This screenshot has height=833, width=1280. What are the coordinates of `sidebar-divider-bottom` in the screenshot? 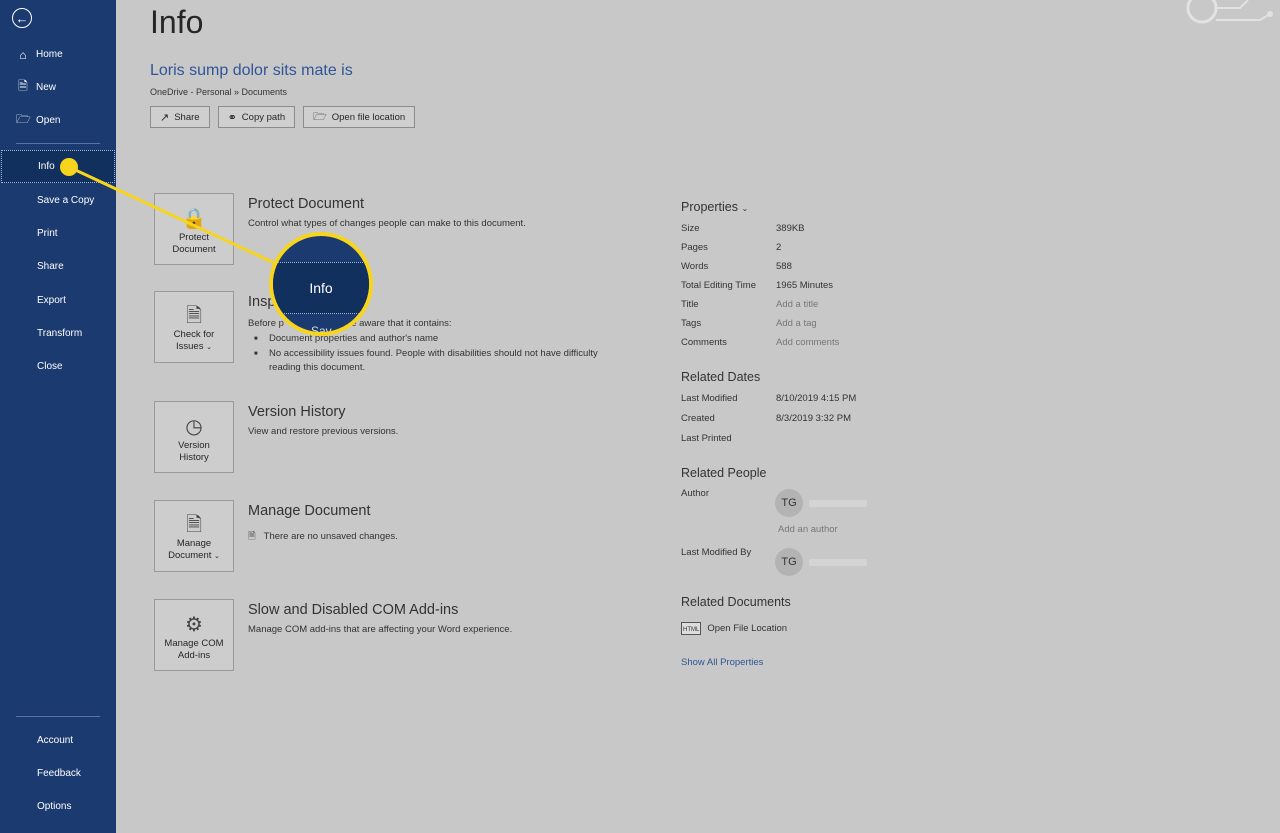 It's located at (58, 716).